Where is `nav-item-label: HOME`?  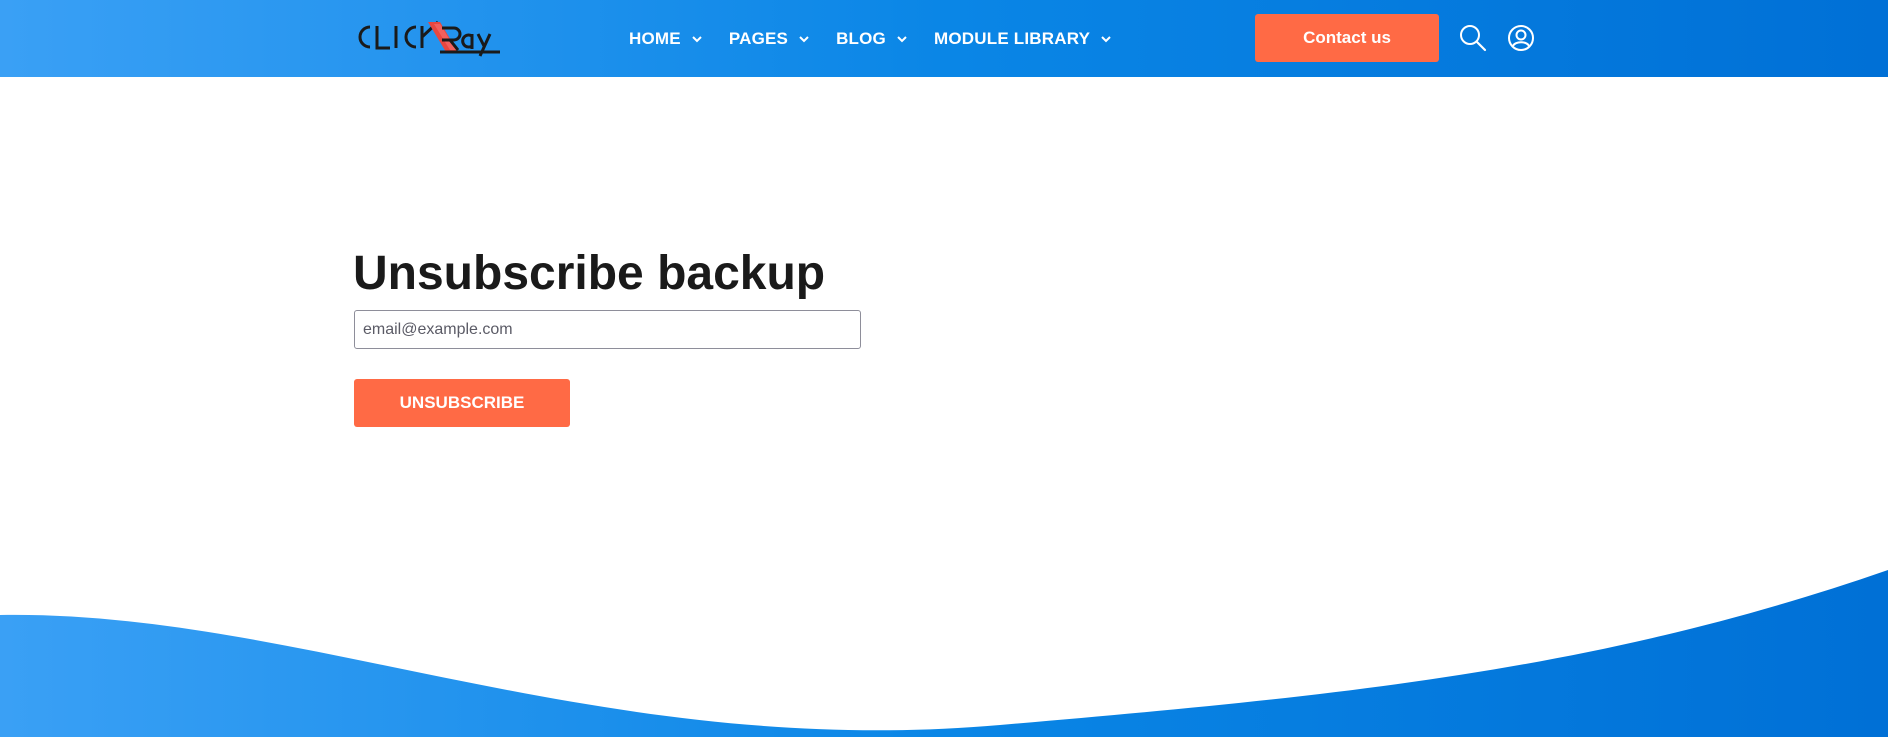
nav-item-label: HOME is located at coordinates (655, 38).